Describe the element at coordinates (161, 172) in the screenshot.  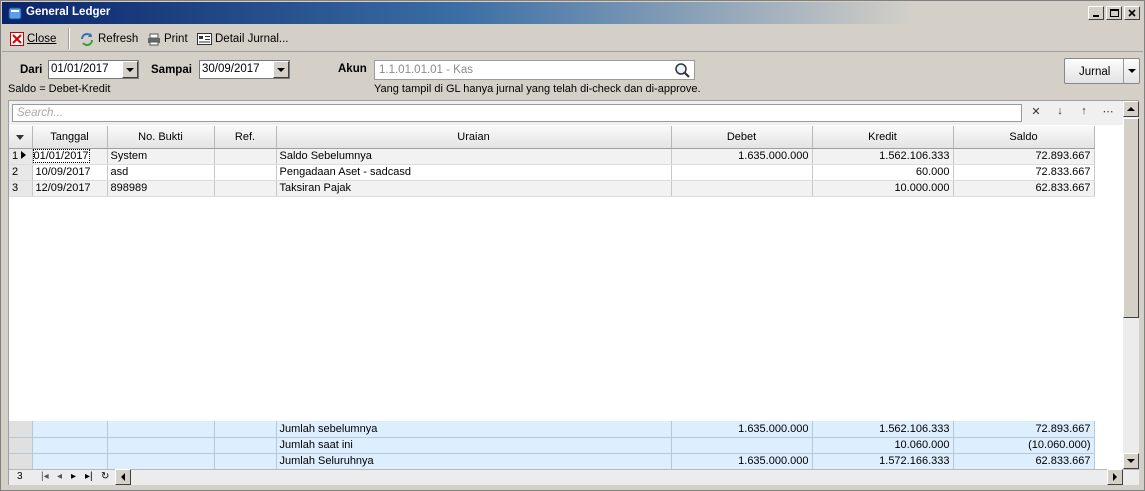
I see `cell-bukti: asd` at that location.